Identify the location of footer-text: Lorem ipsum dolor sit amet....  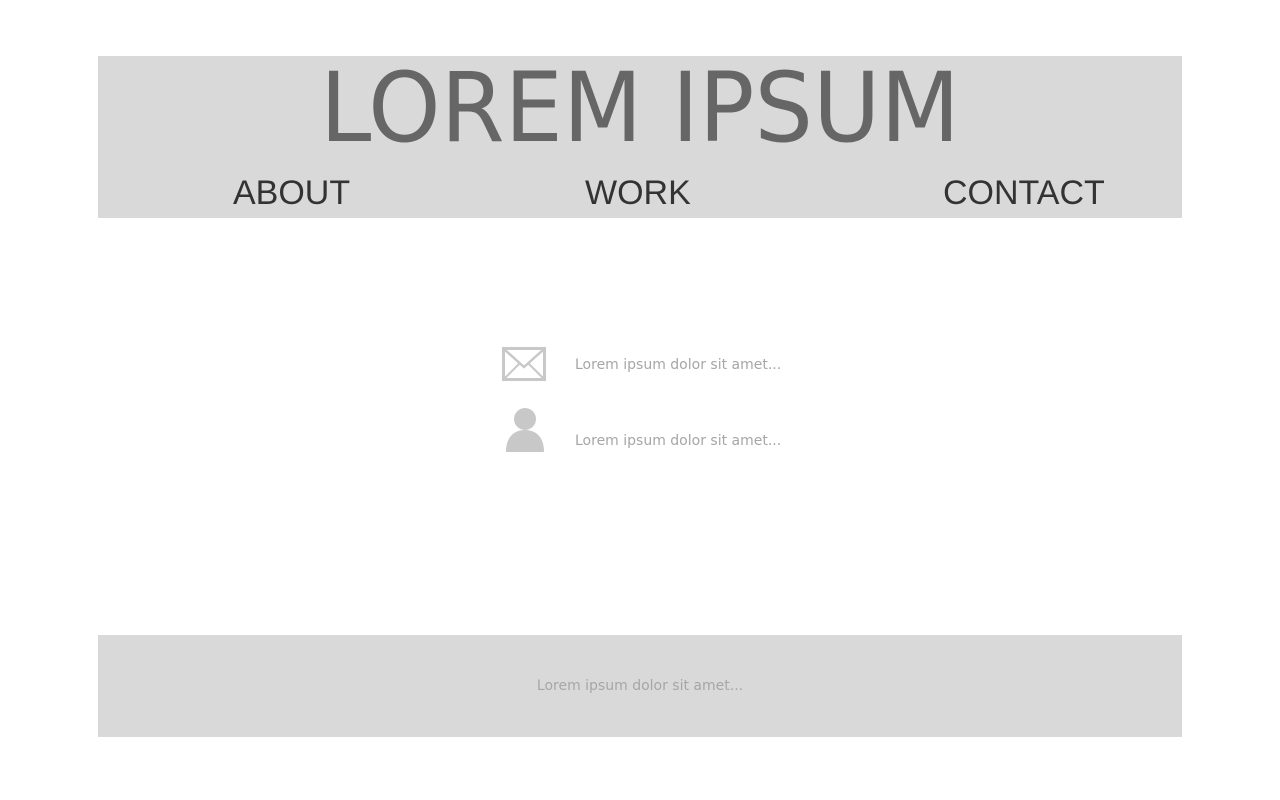
(640, 686).